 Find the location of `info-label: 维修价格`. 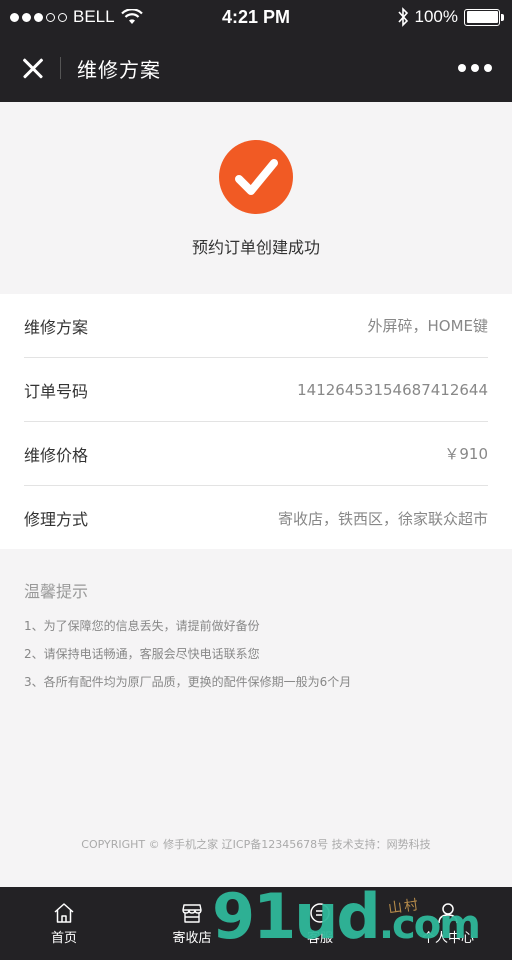

info-label: 维修价格 is located at coordinates (56, 455).